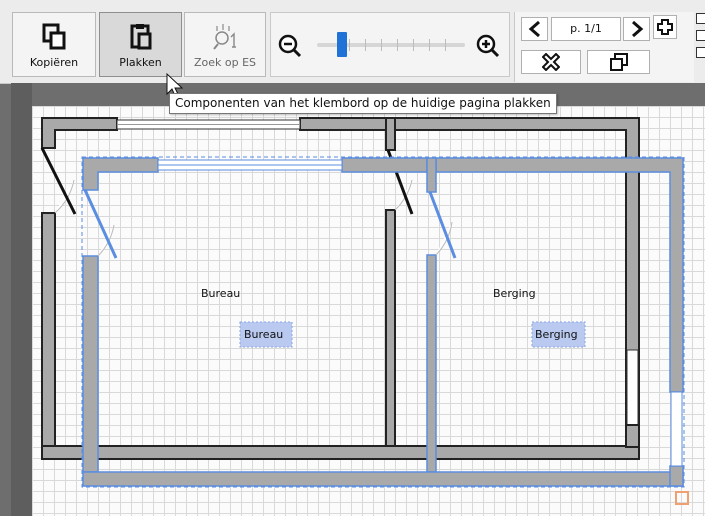 This screenshot has height=516, width=705. I want to click on resize-handle, so click(682, 498).